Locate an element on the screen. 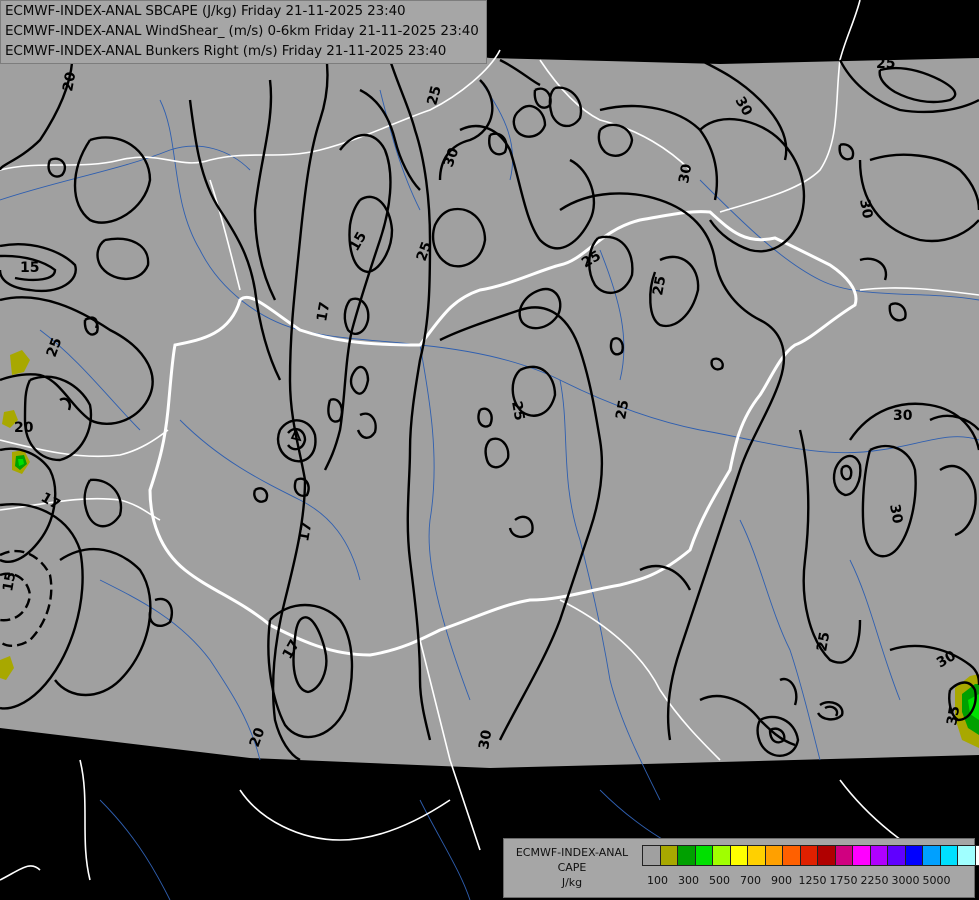 This screenshot has width=979, height=900. legend-tick-label: 1250 is located at coordinates (812, 880).